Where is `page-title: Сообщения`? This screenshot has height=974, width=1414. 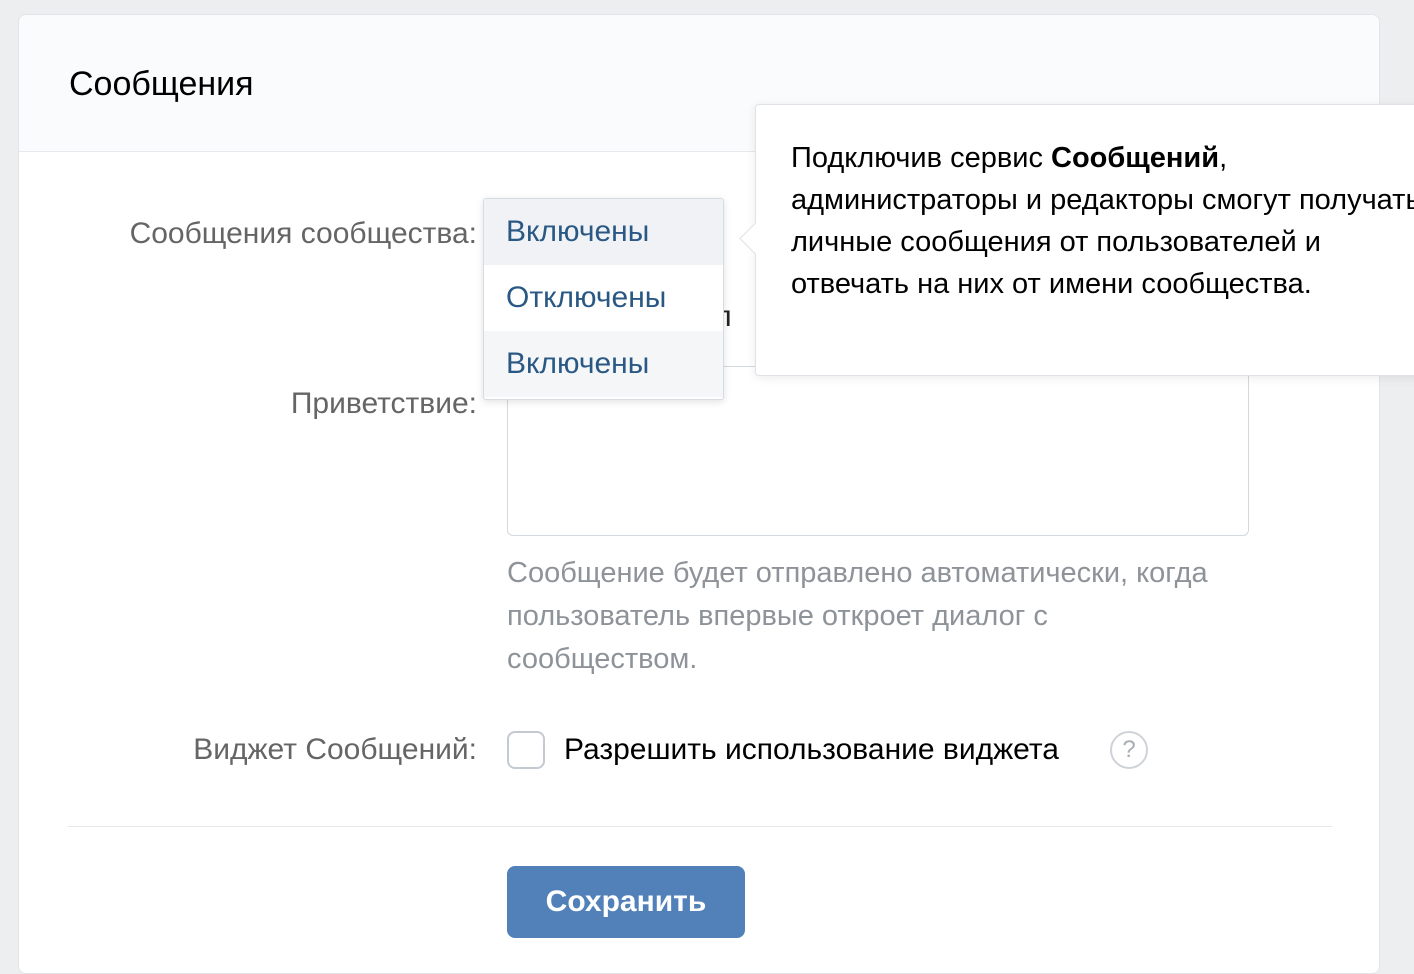 page-title: Сообщения is located at coordinates (161, 84).